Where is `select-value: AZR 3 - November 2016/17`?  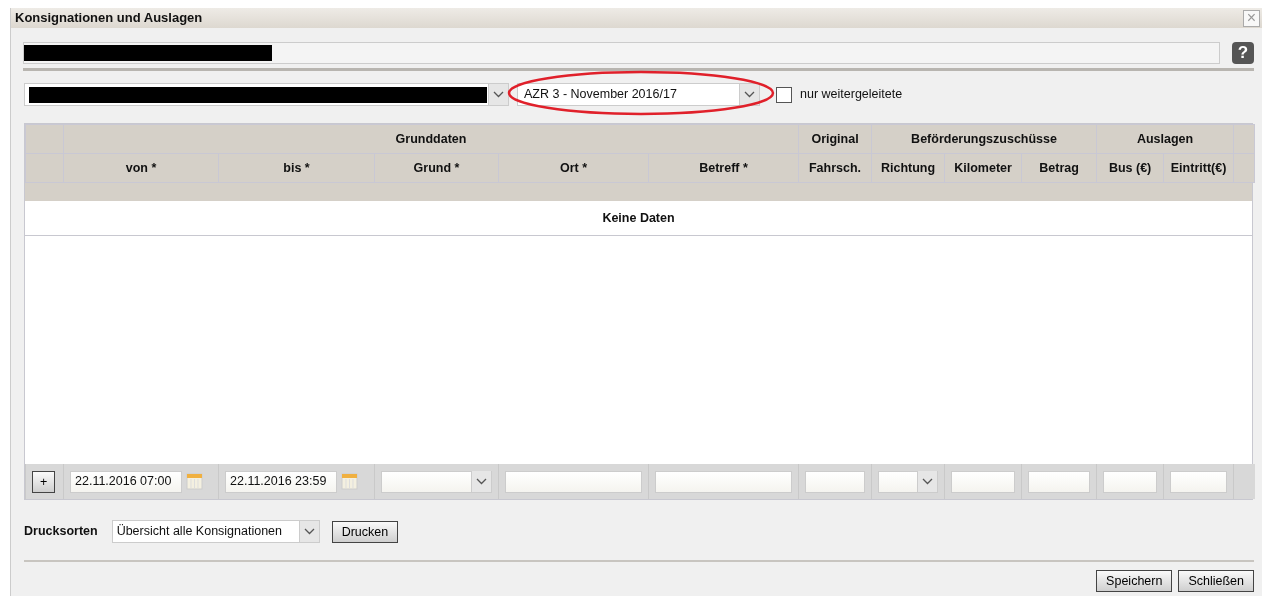
select-value: AZR 3 - November 2016/17 is located at coordinates (600, 95).